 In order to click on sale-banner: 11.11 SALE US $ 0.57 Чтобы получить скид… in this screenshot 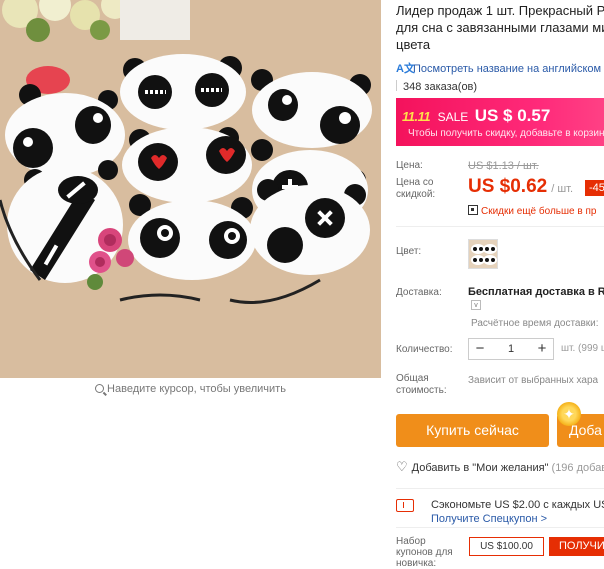, I will do `click(500, 122)`.